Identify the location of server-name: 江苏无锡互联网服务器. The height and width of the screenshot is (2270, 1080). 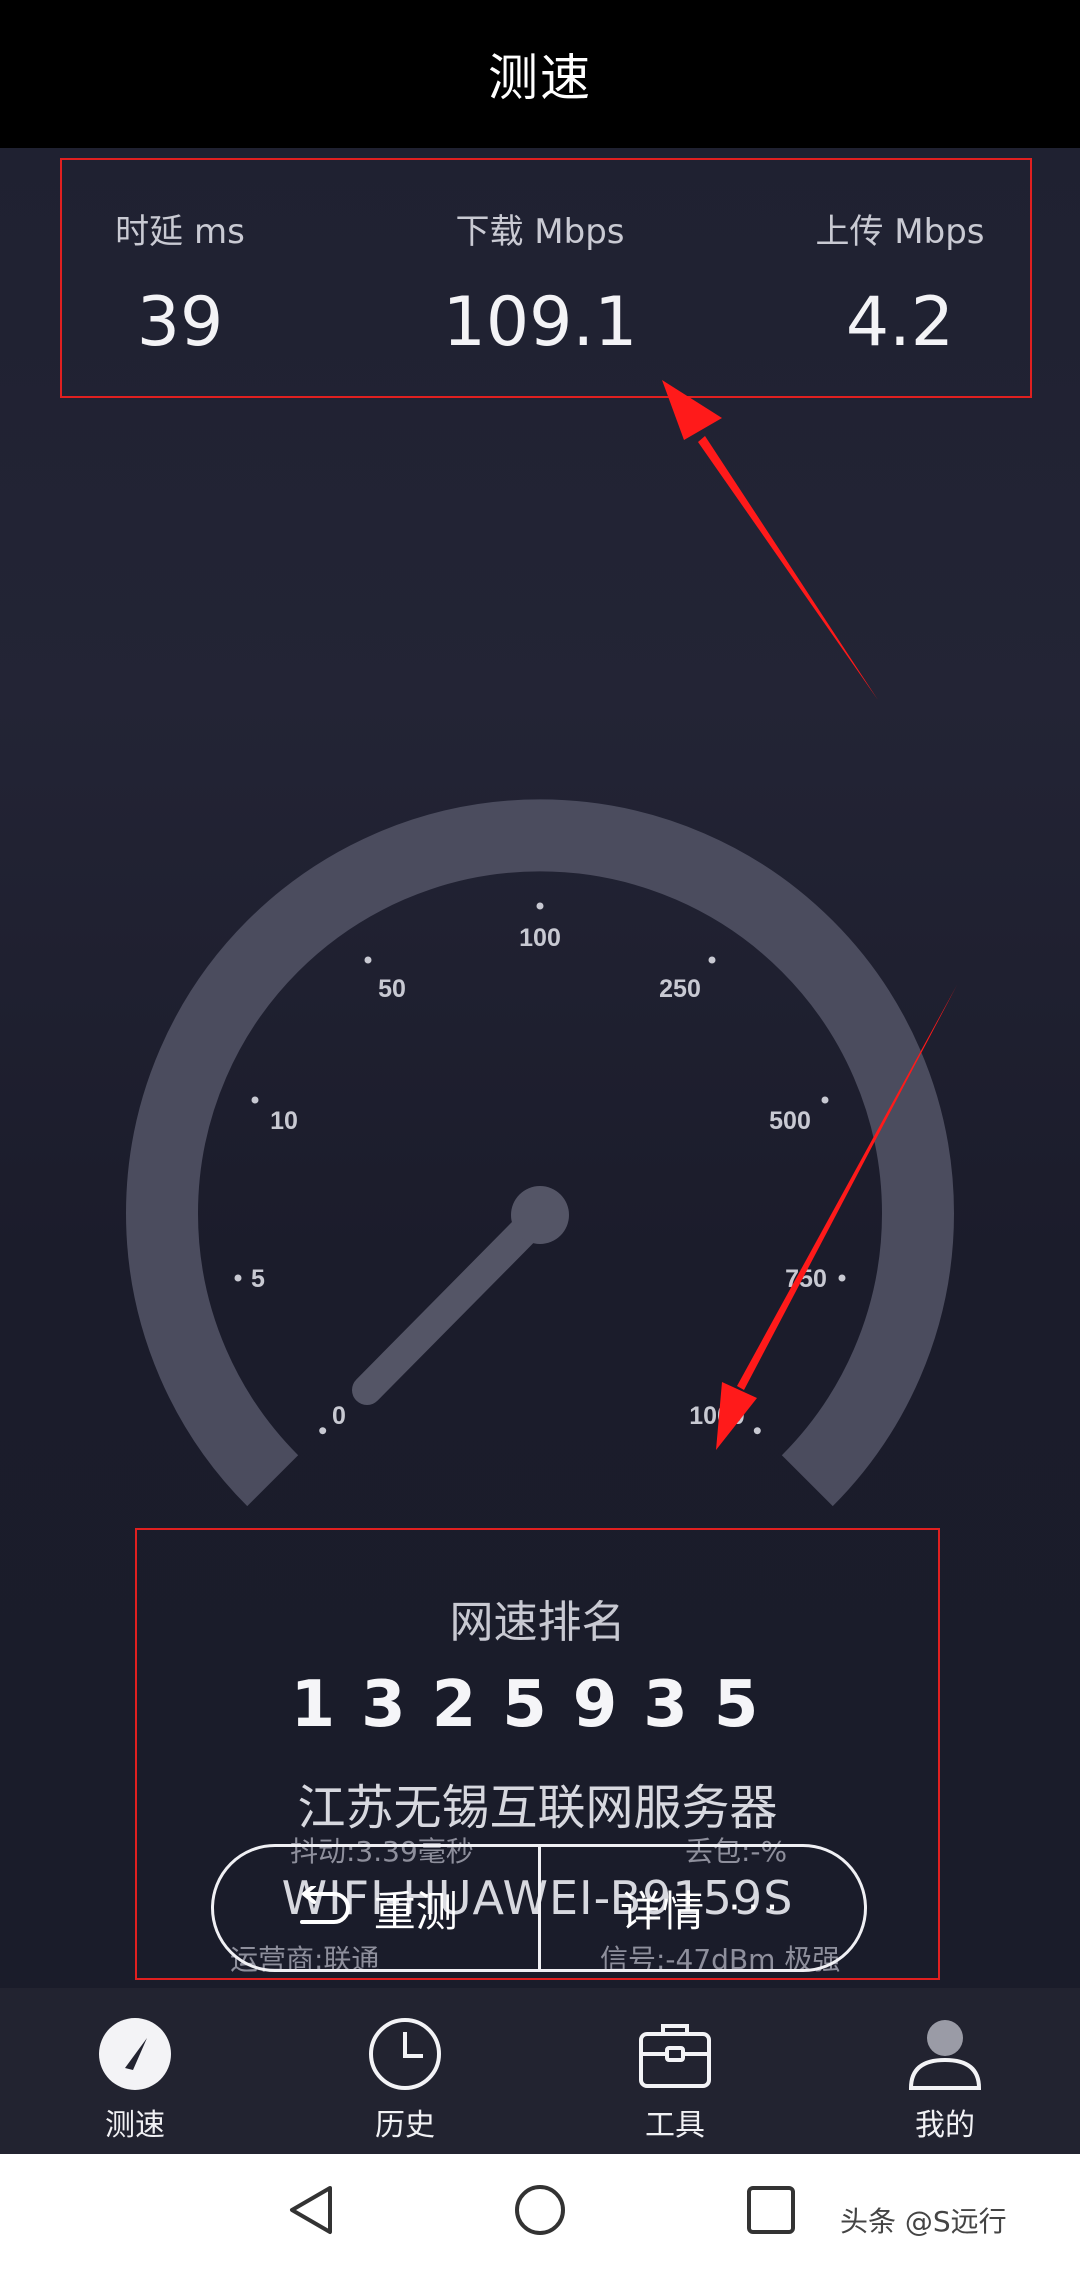
(537, 1808).